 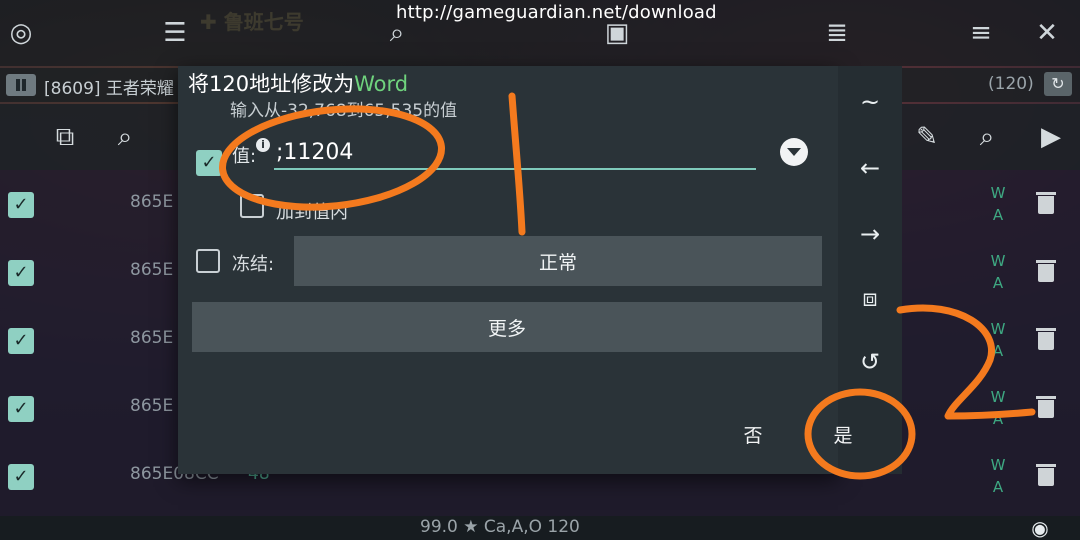 I want to click on eye-icon: ◉, so click(x=1040, y=528).